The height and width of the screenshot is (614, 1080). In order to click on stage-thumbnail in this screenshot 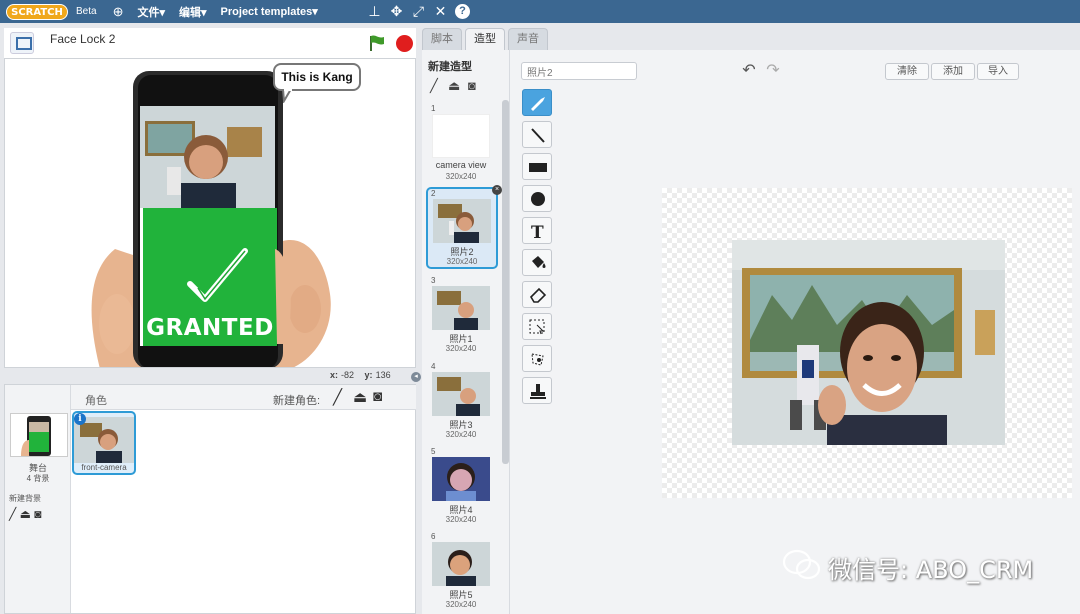, I will do `click(39, 435)`.